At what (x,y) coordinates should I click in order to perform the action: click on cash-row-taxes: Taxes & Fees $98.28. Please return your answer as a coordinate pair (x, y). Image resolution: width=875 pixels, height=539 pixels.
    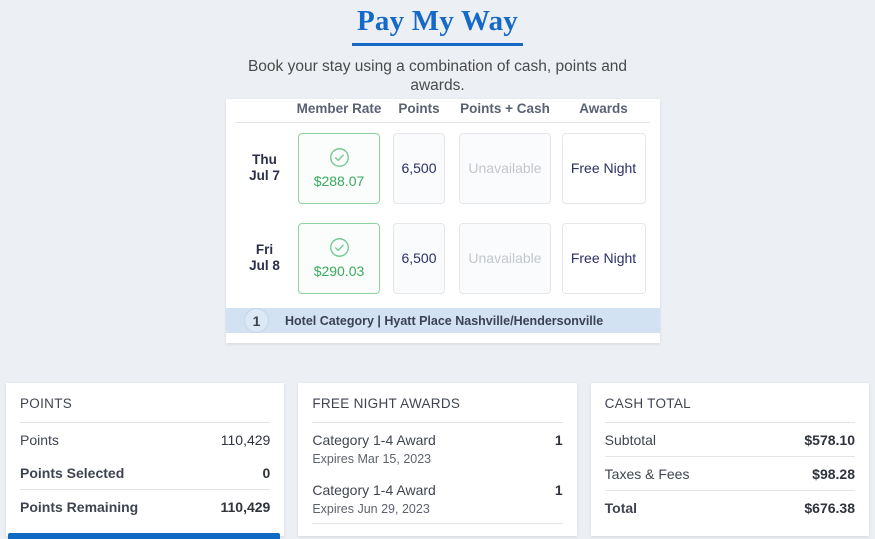
    Looking at the image, I should click on (730, 473).